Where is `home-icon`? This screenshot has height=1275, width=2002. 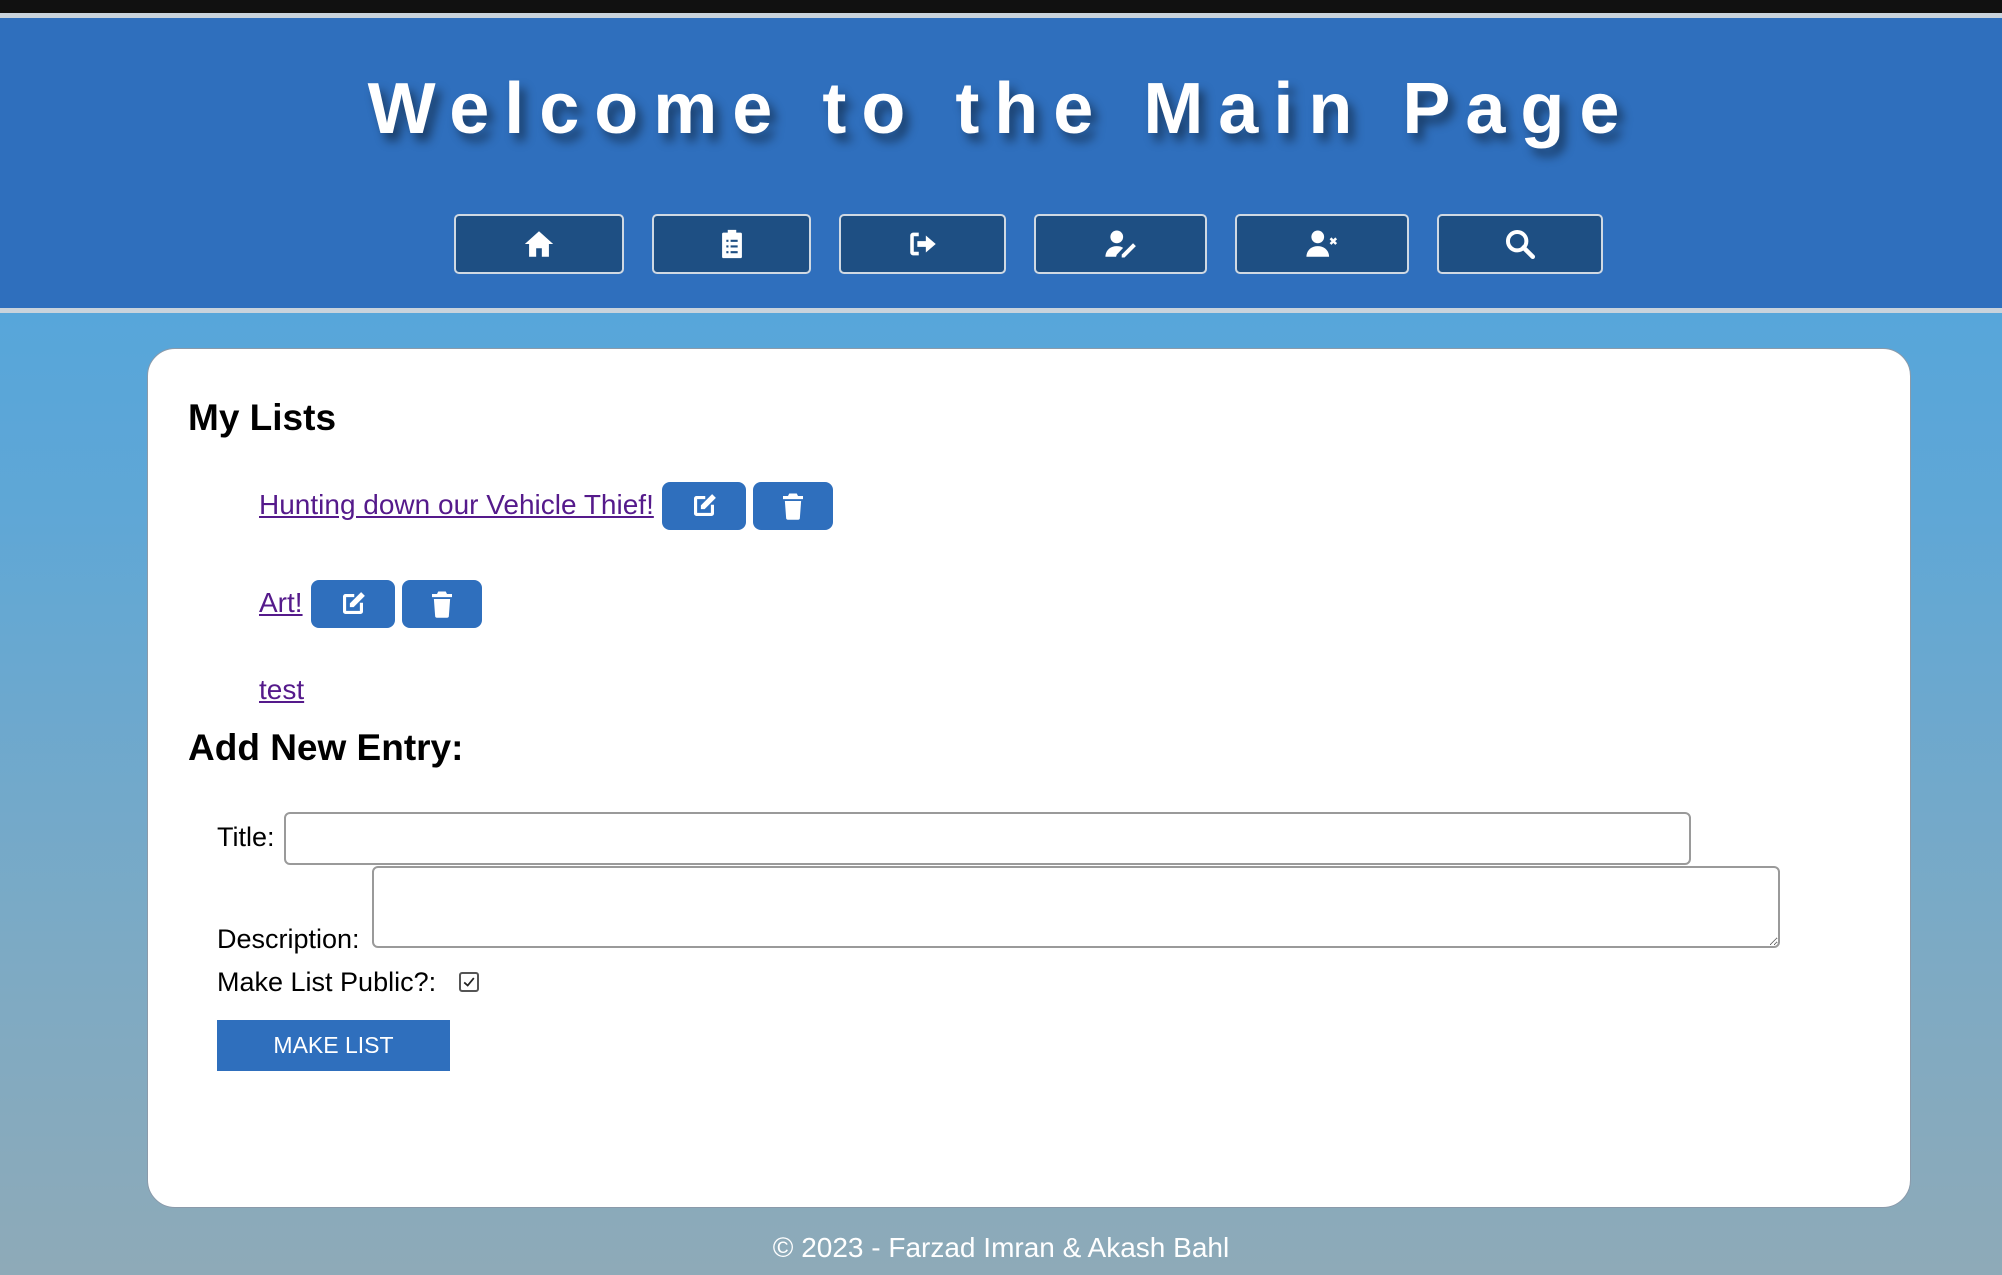 home-icon is located at coordinates (539, 244).